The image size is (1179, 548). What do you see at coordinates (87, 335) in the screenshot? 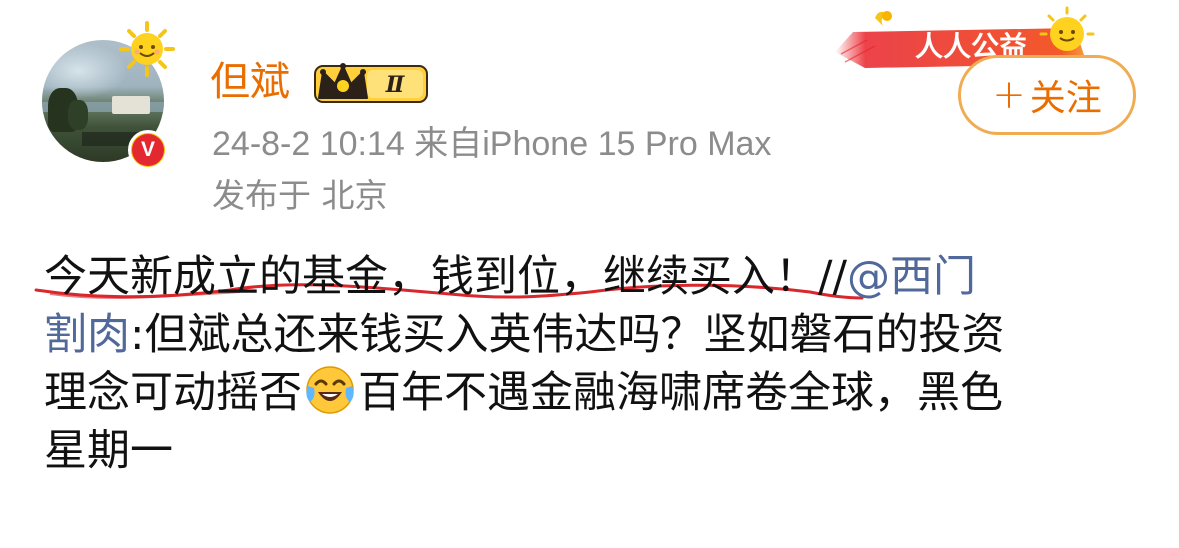
I see `mention-link: 割肉` at bounding box center [87, 335].